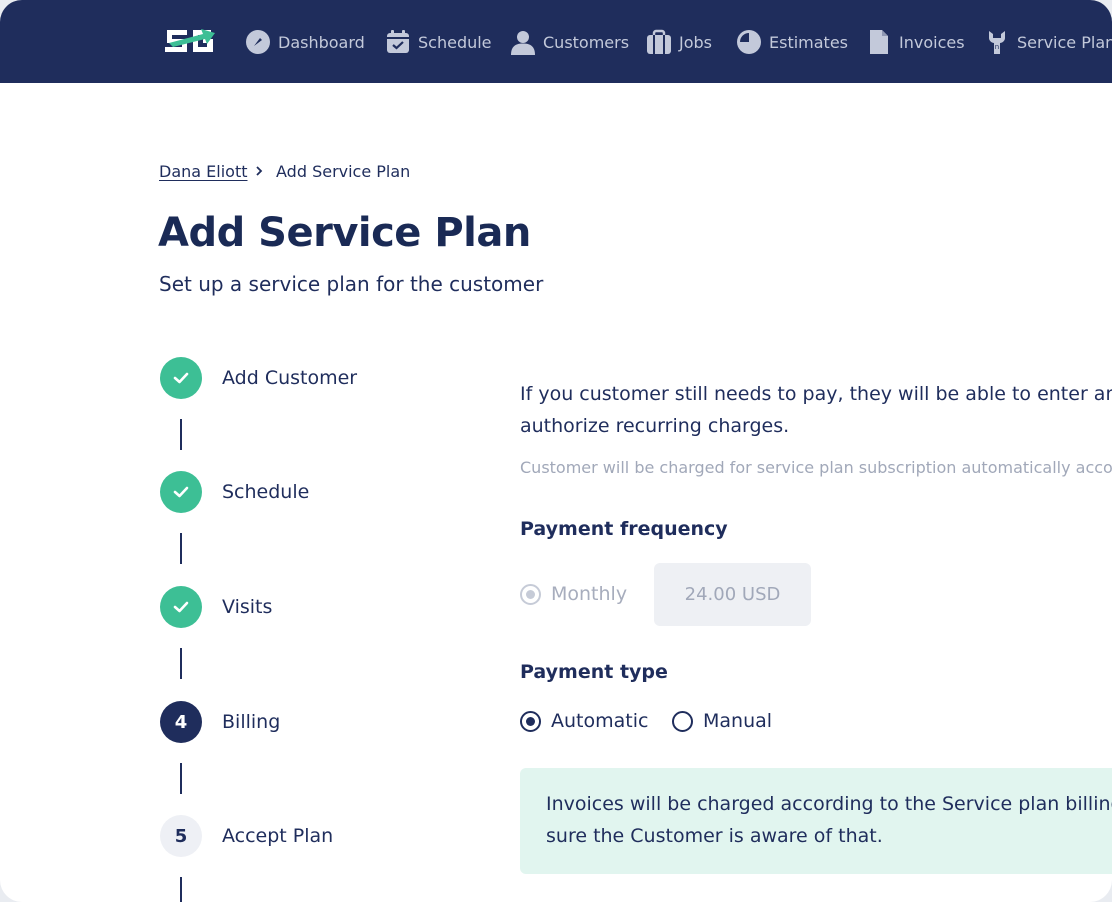  What do you see at coordinates (586, 42) in the screenshot?
I see `nav-label-customers: Customers` at bounding box center [586, 42].